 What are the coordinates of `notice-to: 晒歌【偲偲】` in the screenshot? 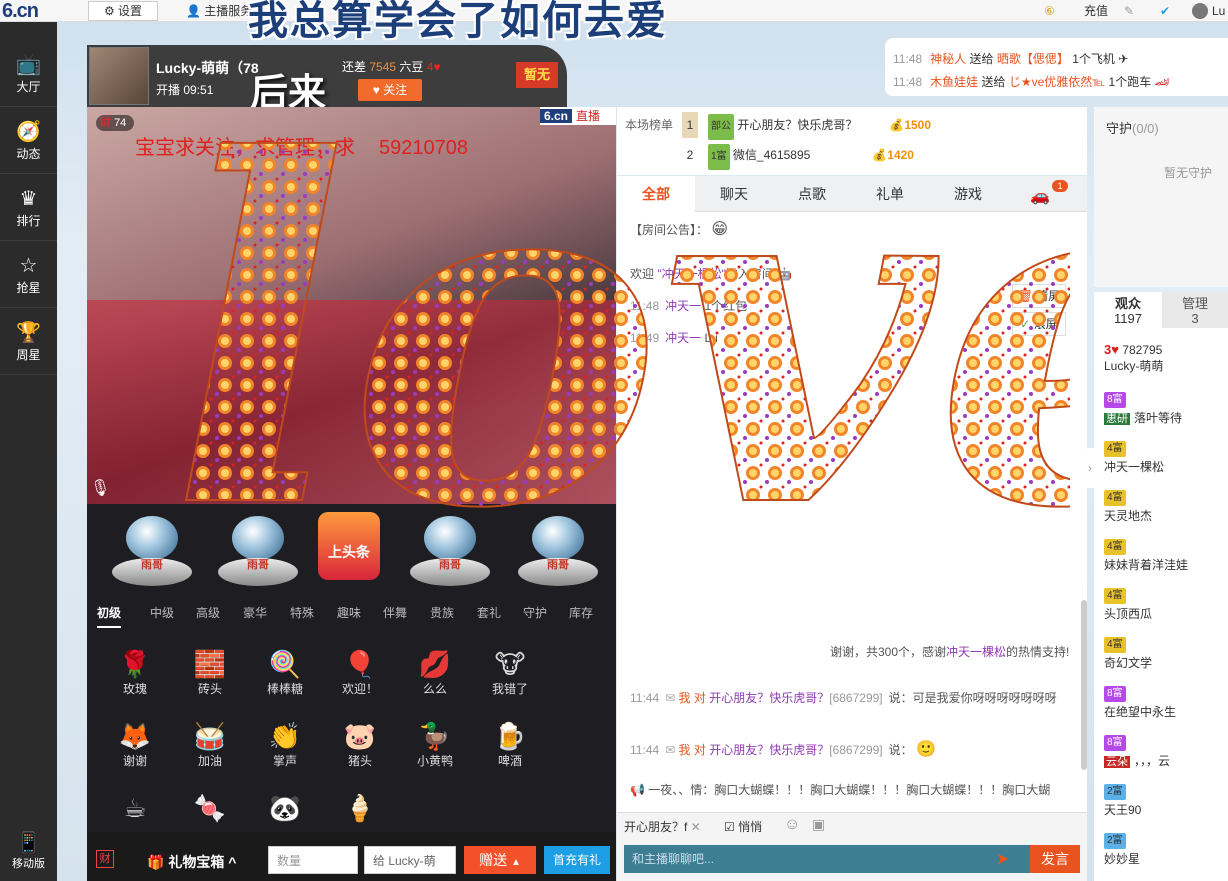 It's located at (1033, 59).